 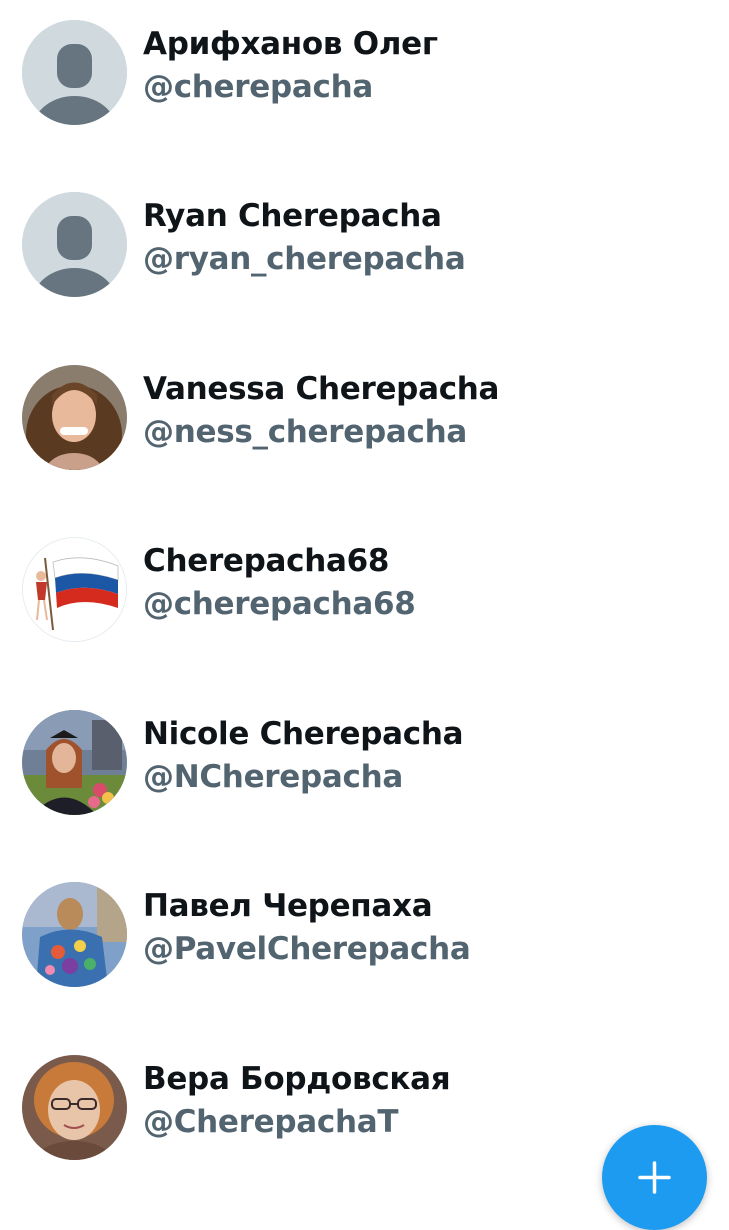 I want to click on user-display-name: Nicole Cherepacha, so click(x=303, y=734).